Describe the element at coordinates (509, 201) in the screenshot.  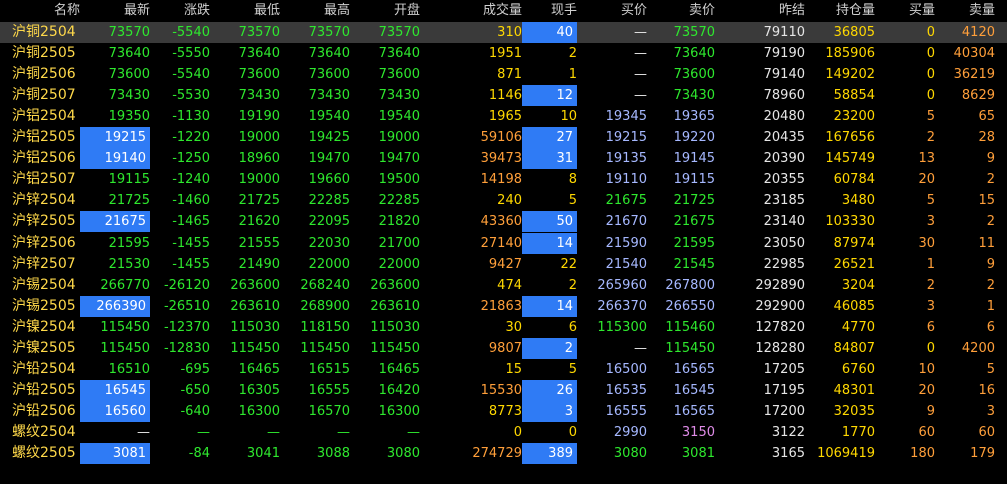
I see `cell-volume: 240` at that location.